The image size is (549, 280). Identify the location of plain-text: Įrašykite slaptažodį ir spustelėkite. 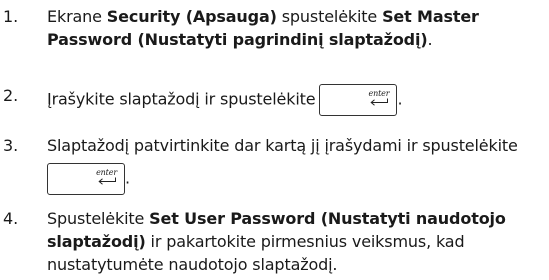
(181, 99).